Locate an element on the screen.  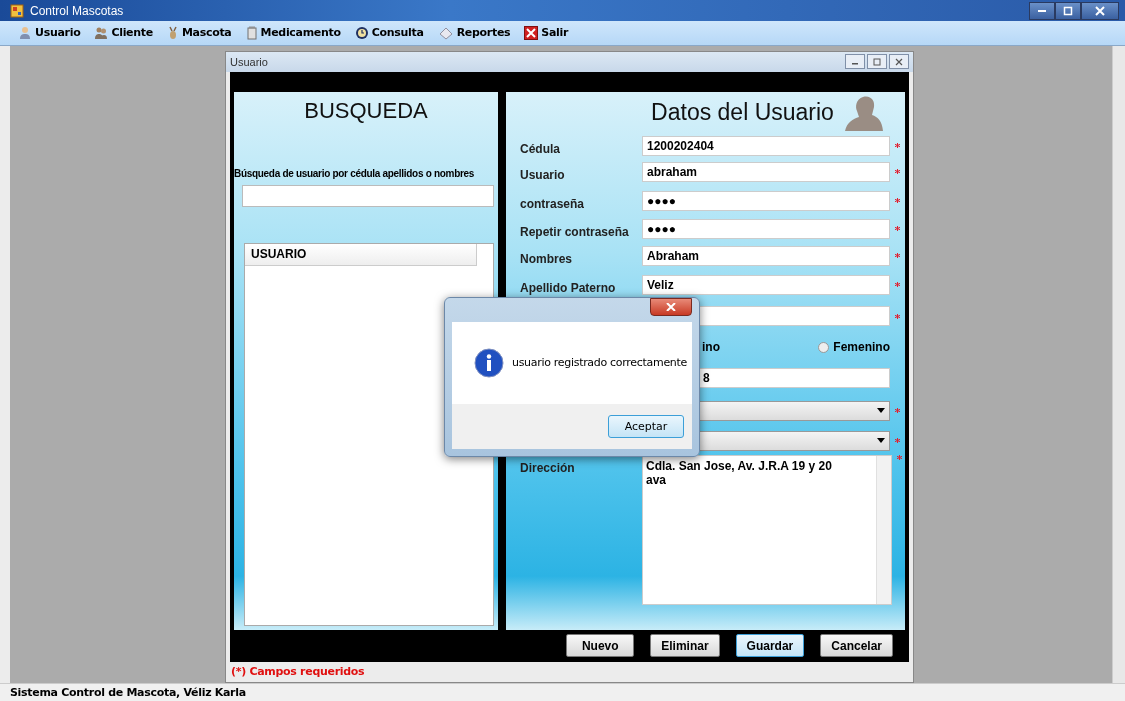
field-label: contraseña is located at coordinates (553, 203).